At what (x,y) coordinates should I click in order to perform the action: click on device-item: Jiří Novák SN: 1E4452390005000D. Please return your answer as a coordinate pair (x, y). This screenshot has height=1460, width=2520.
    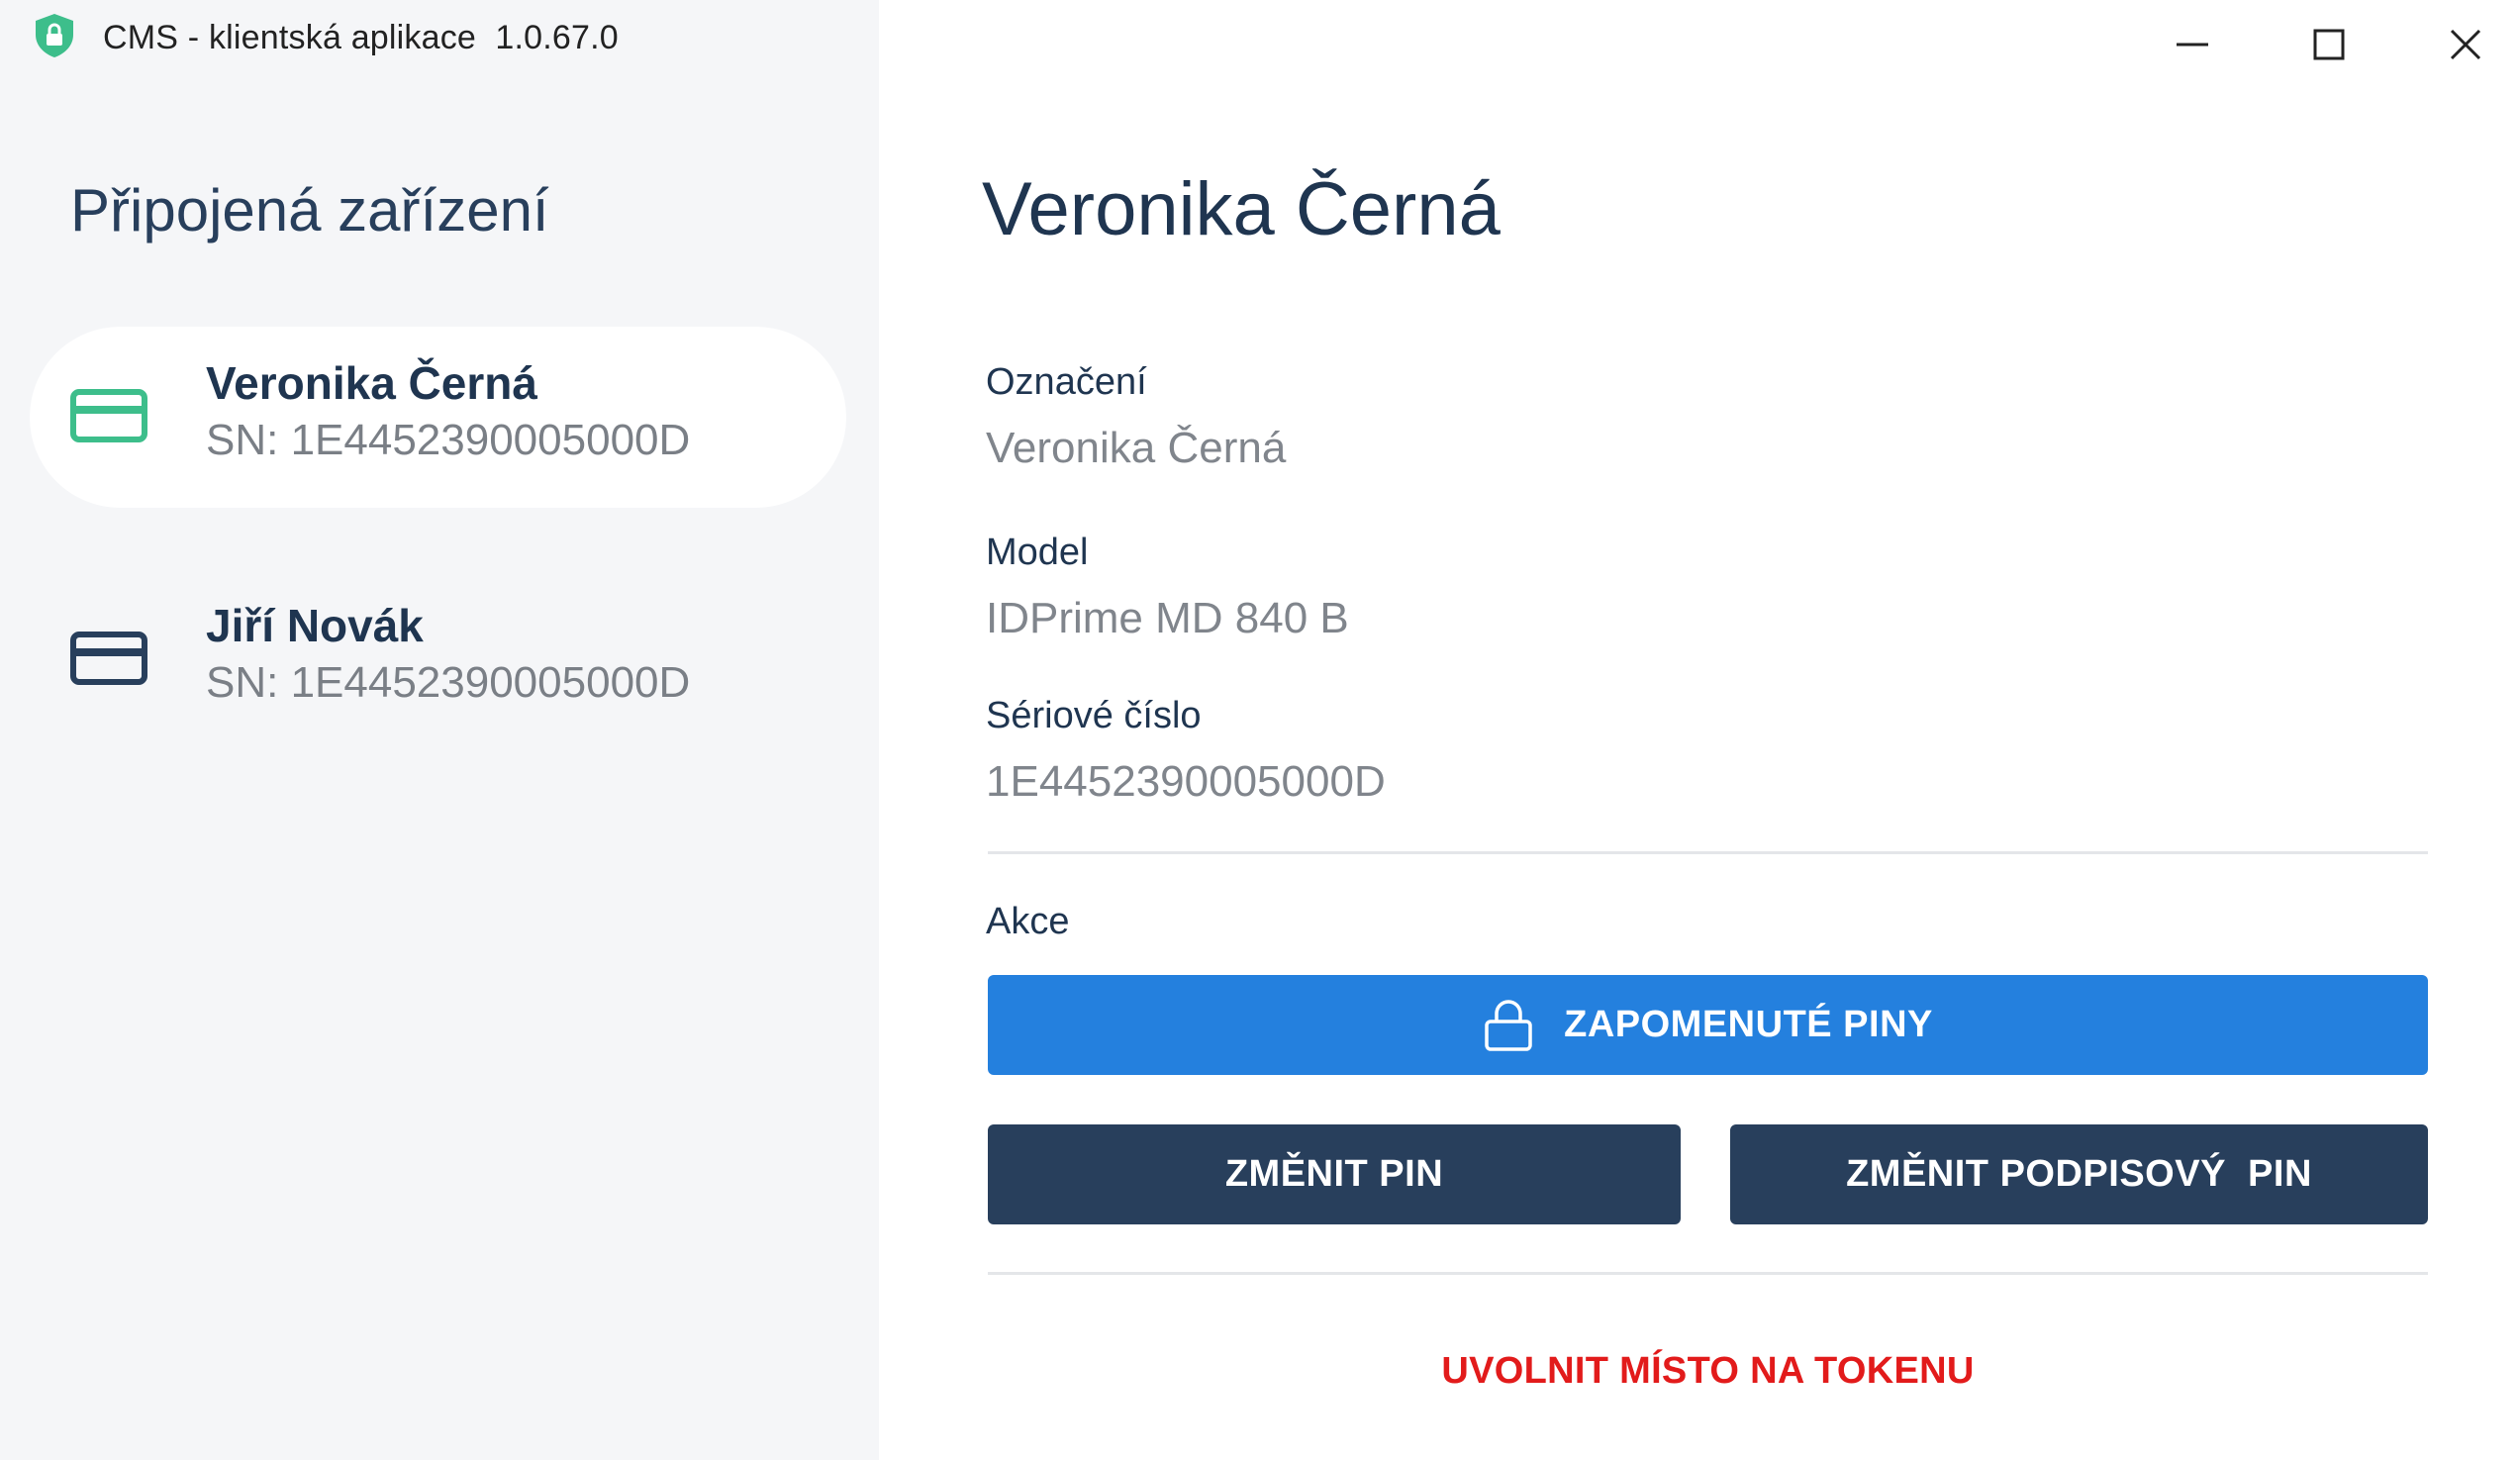
    Looking at the image, I should click on (438, 659).